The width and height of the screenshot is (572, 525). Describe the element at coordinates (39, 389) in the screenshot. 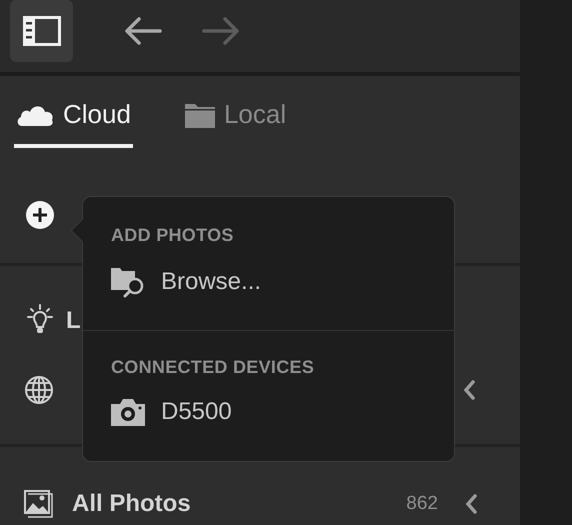

I see `globe-icon` at that location.